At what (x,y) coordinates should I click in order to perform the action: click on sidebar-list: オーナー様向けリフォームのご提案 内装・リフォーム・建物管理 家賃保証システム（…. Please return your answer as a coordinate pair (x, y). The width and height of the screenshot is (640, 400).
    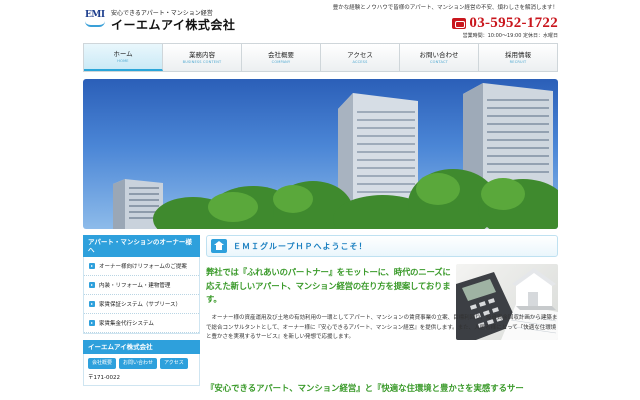
    Looking at the image, I should click on (141, 295).